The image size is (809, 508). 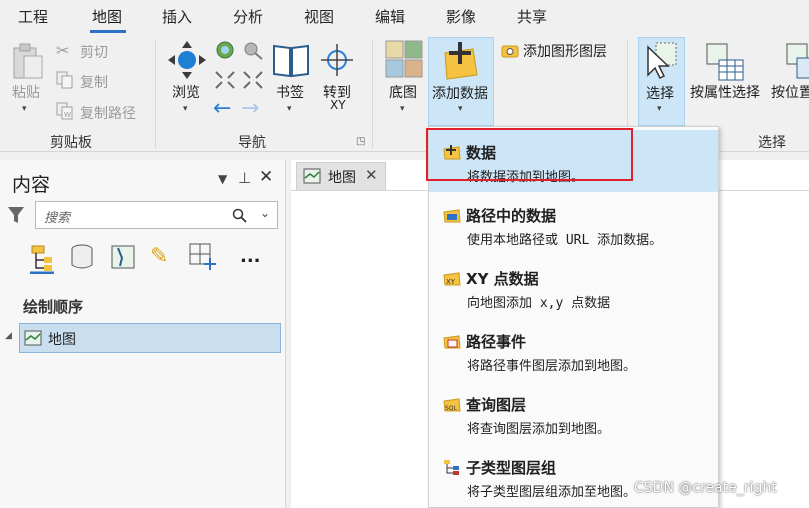 I want to click on search-placeholder: 搜索, so click(x=57, y=218).